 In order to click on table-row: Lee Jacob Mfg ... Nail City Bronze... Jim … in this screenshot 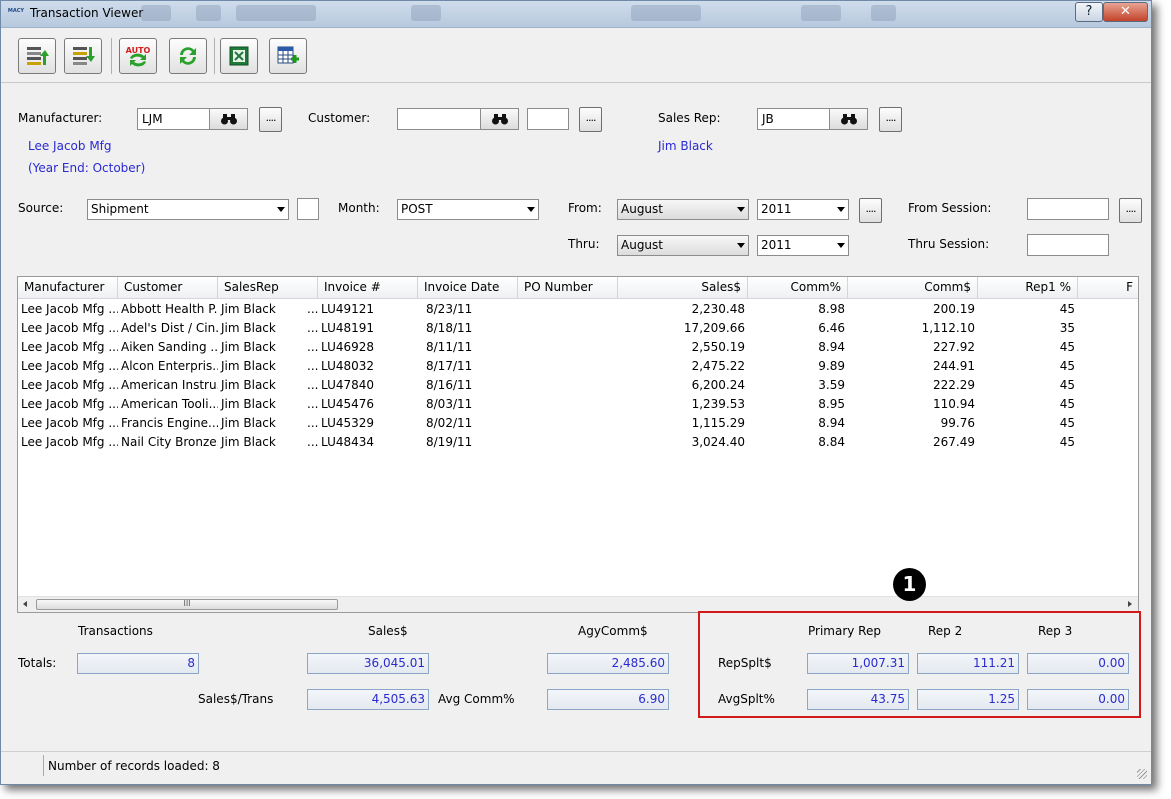, I will do `click(578, 442)`.